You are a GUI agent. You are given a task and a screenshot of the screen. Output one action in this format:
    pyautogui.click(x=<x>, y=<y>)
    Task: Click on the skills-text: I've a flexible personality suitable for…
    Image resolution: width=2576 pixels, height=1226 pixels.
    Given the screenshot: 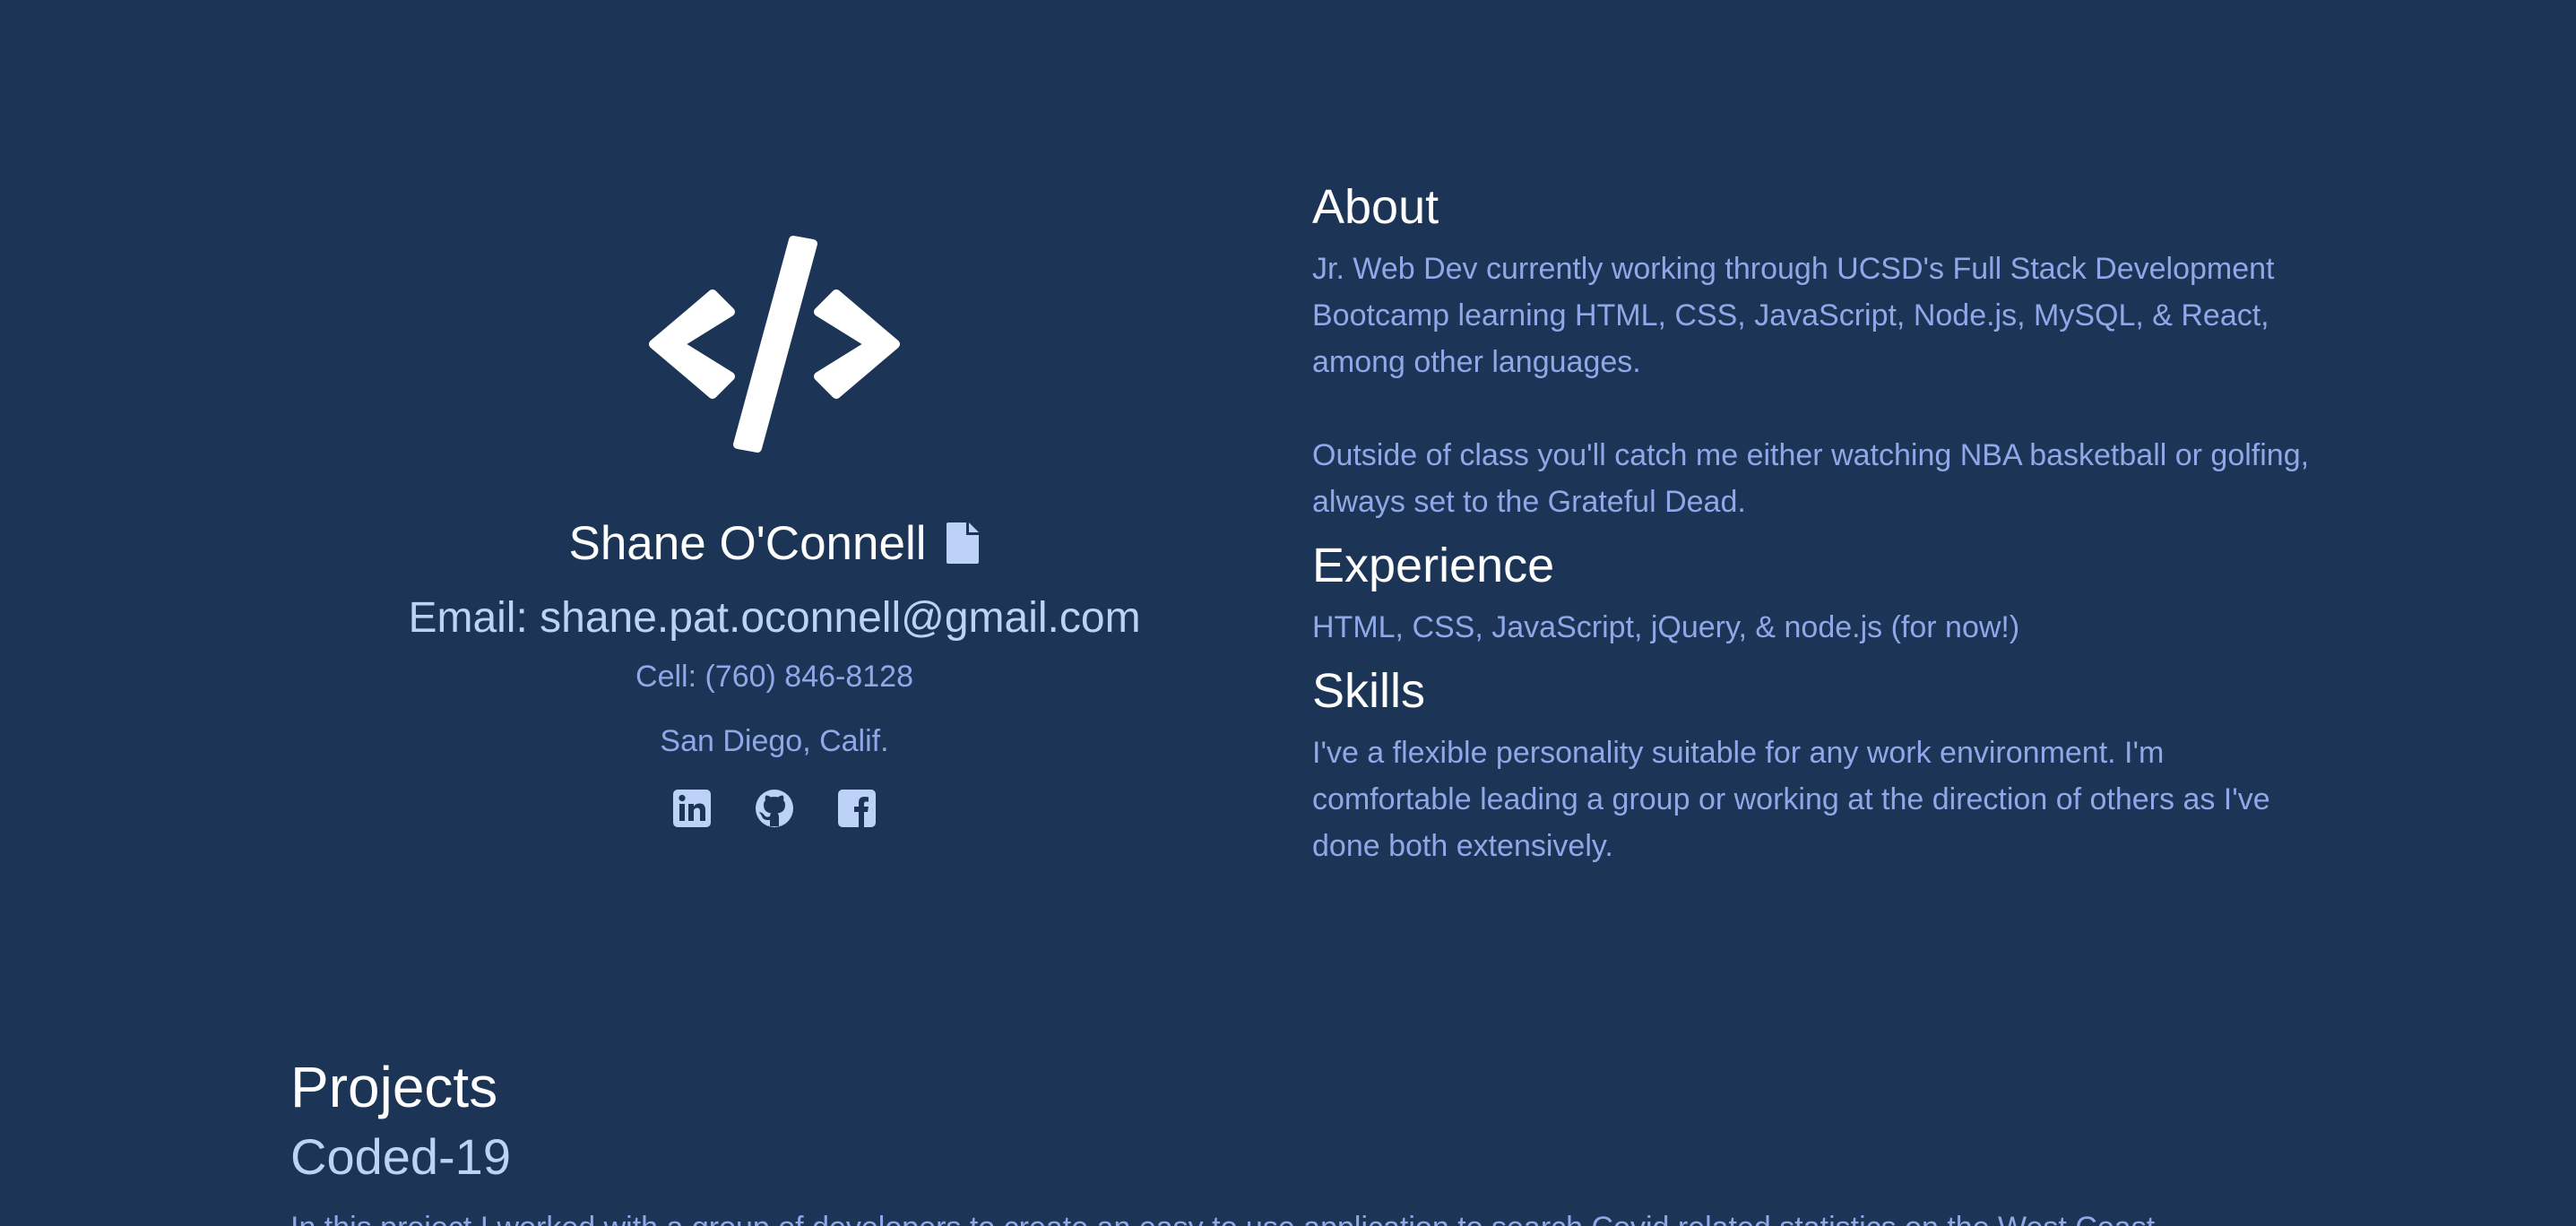 What is the action you would take?
    pyautogui.click(x=1791, y=799)
    